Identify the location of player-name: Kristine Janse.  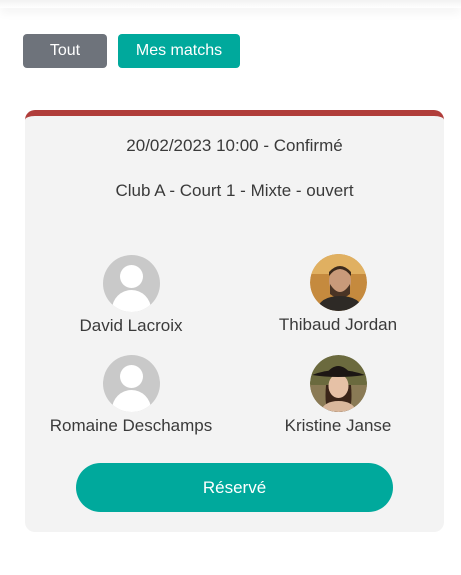
(338, 425).